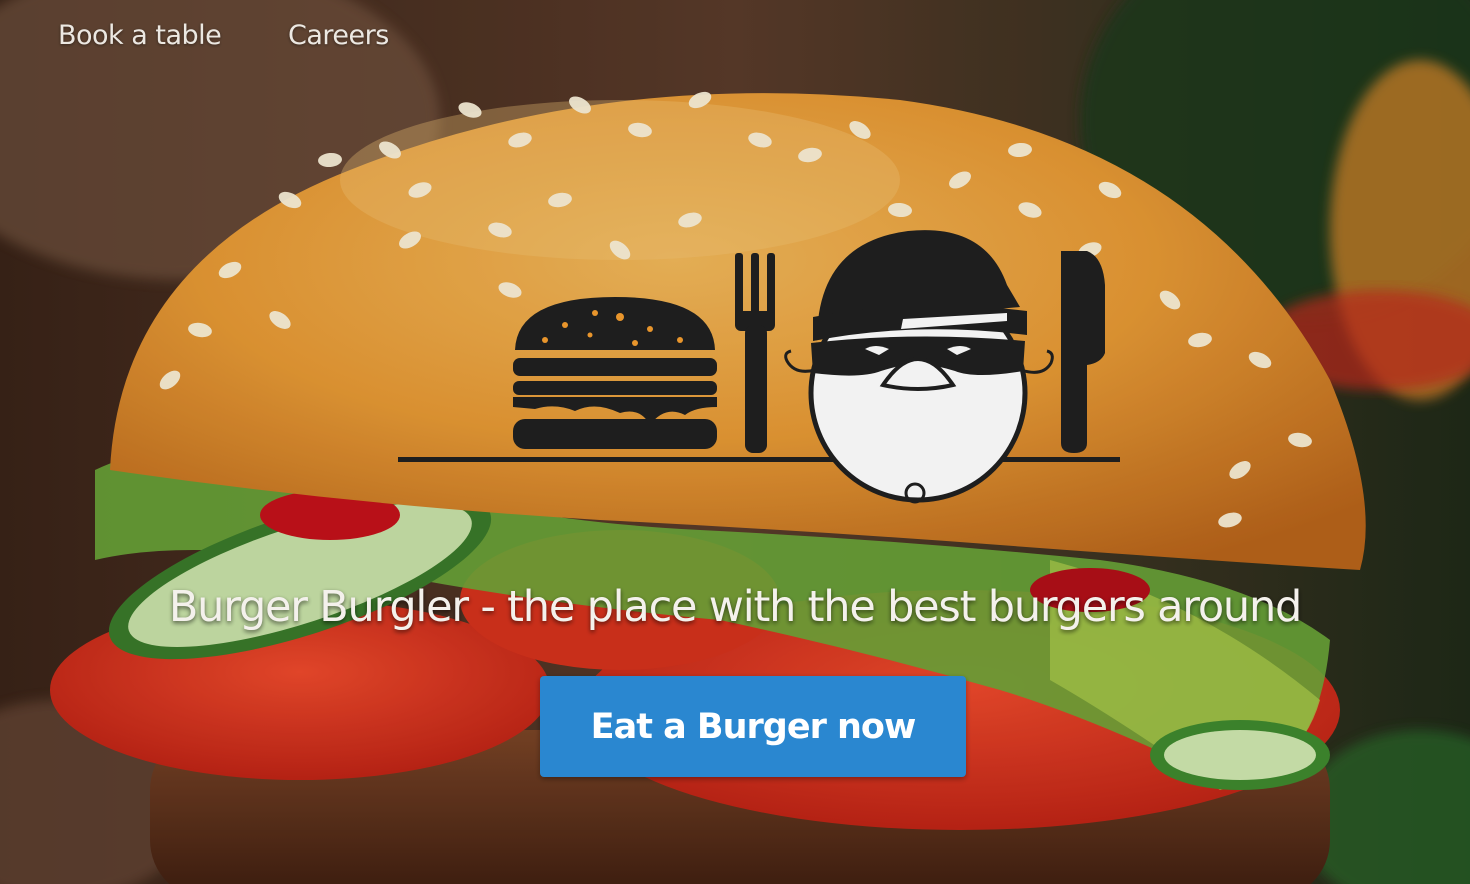  I want to click on nav-link-careers: Careers, so click(338, 35).